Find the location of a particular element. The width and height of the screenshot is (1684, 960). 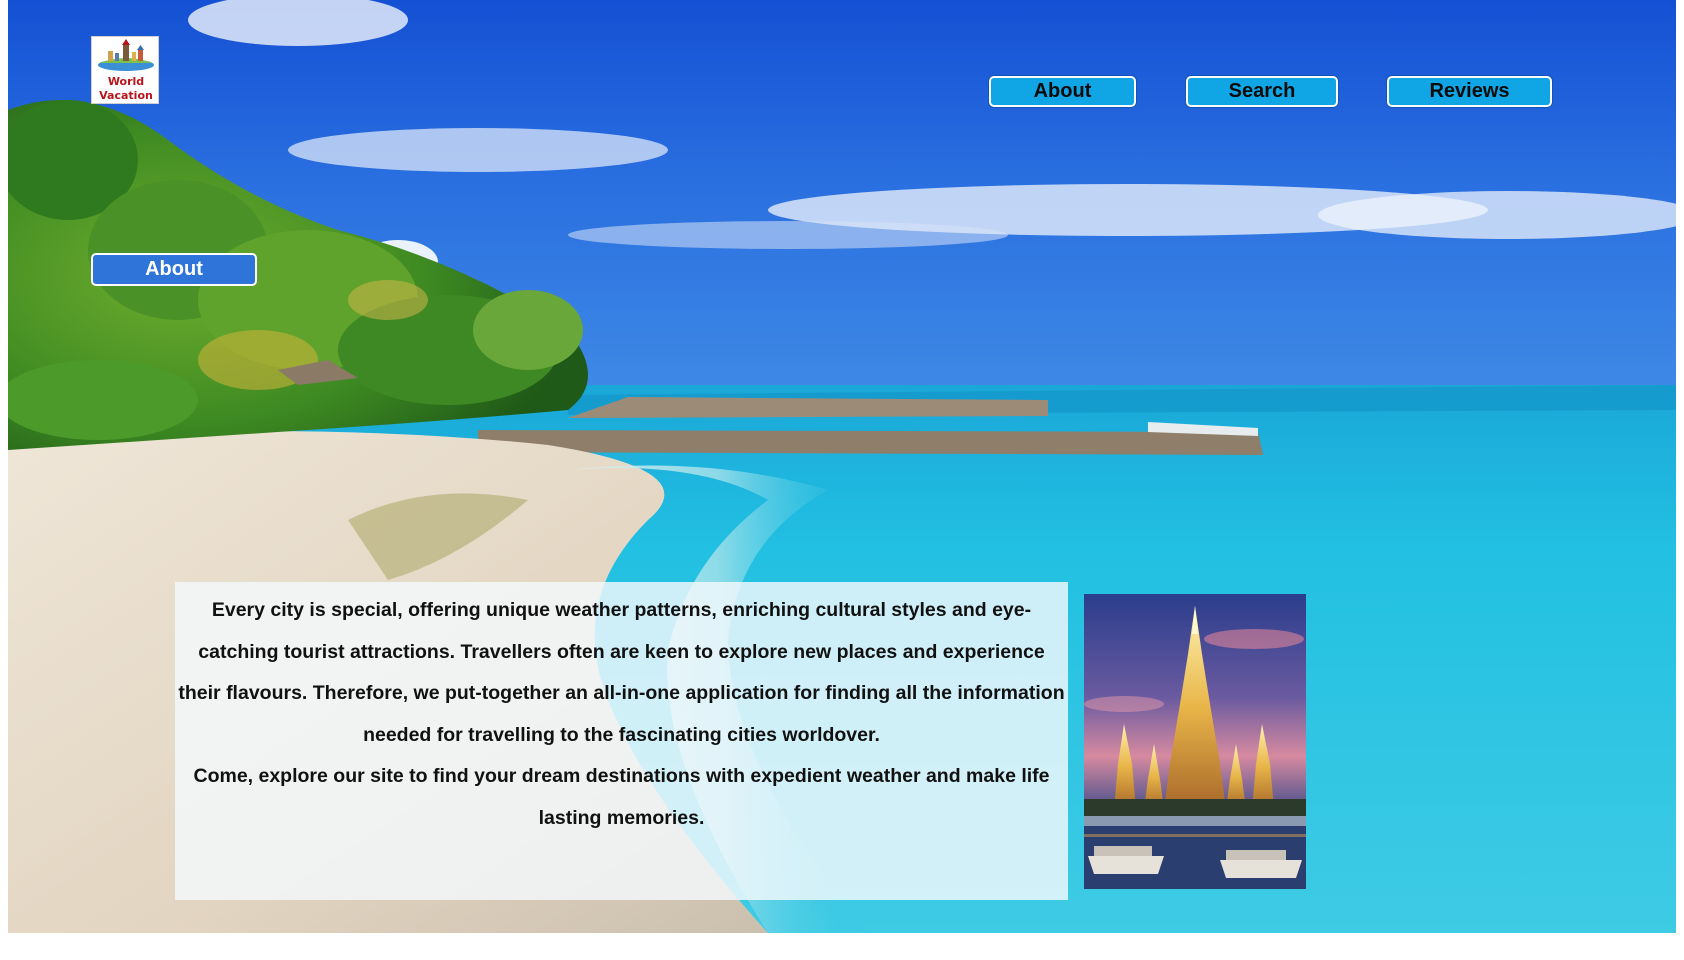

world-landmarks-icon is located at coordinates (126, 55).